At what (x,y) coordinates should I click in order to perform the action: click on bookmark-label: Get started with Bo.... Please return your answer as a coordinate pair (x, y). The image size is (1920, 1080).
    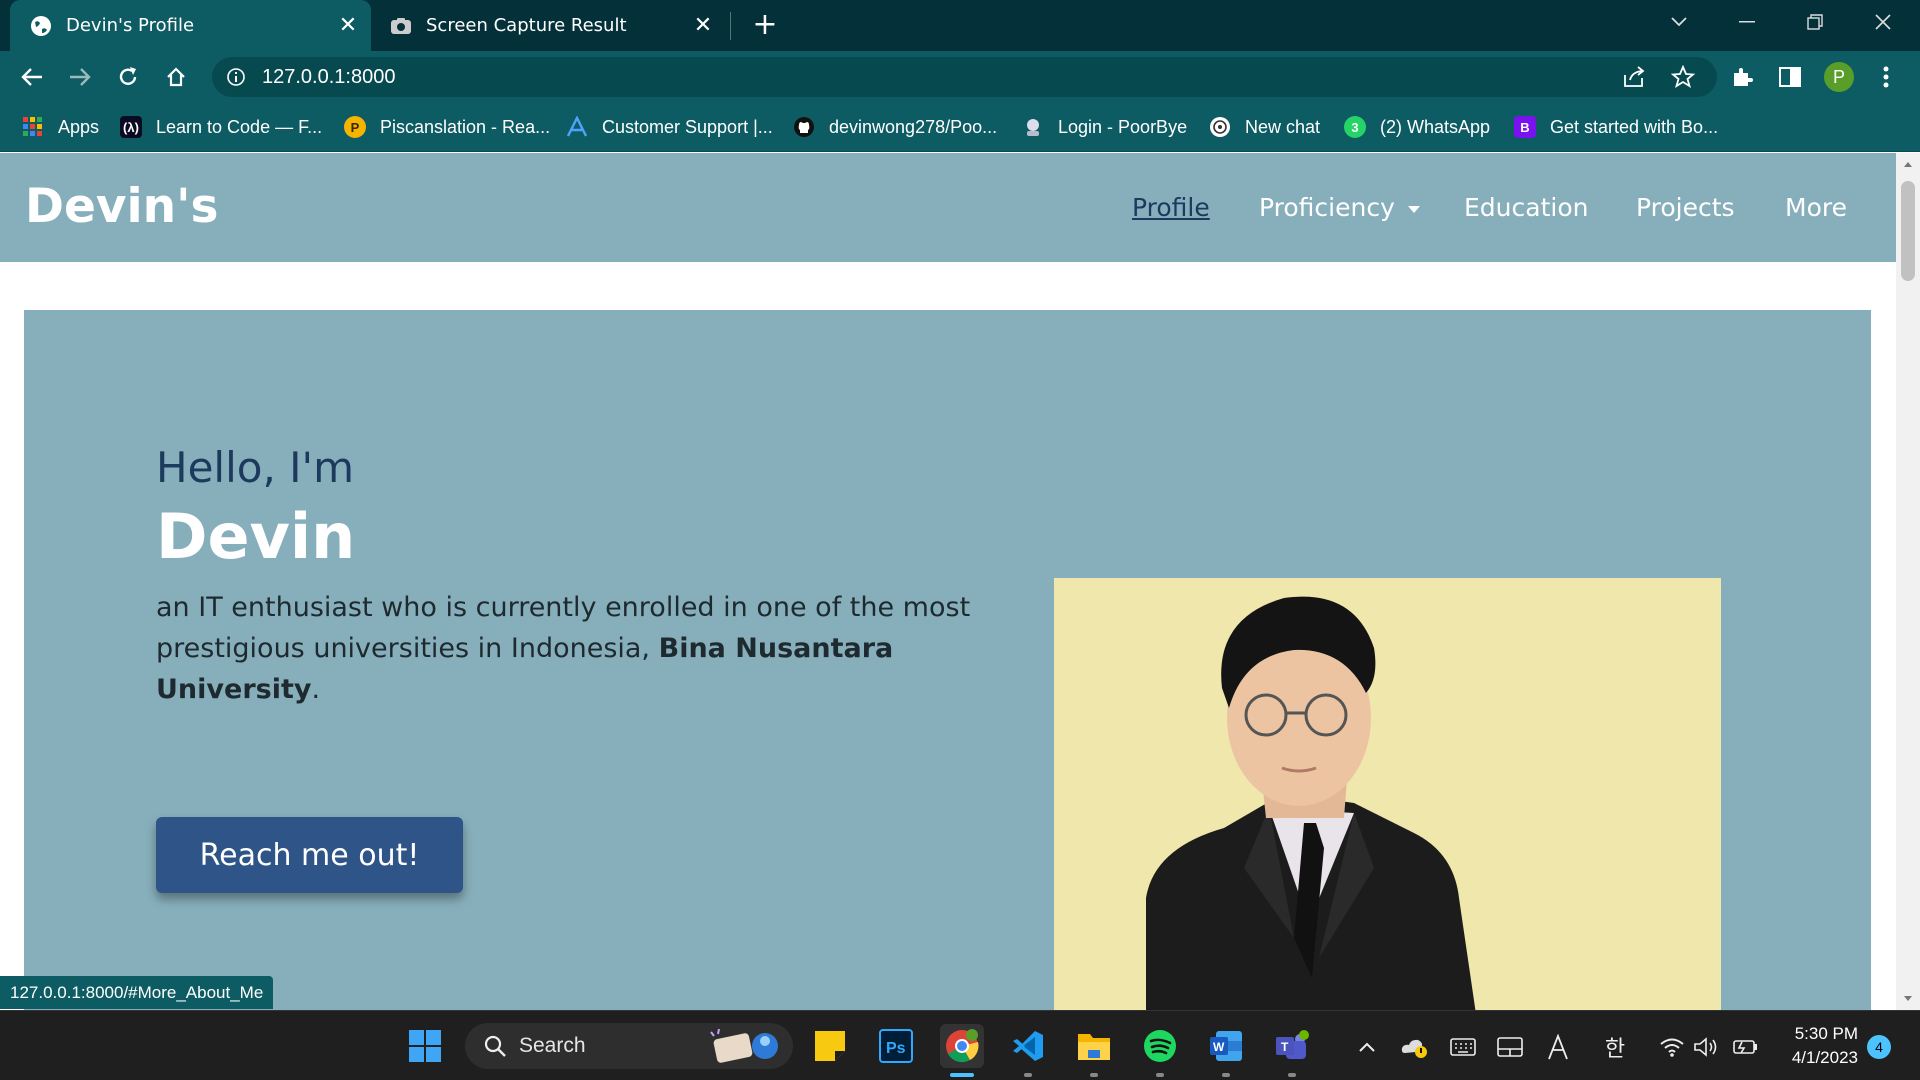
    Looking at the image, I should click on (1634, 126).